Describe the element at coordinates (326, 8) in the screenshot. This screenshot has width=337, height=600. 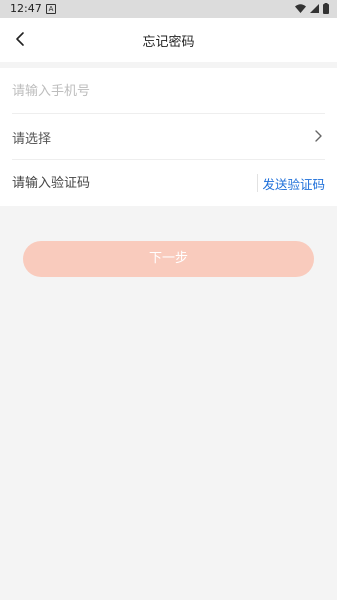
I see `battery-icon` at that location.